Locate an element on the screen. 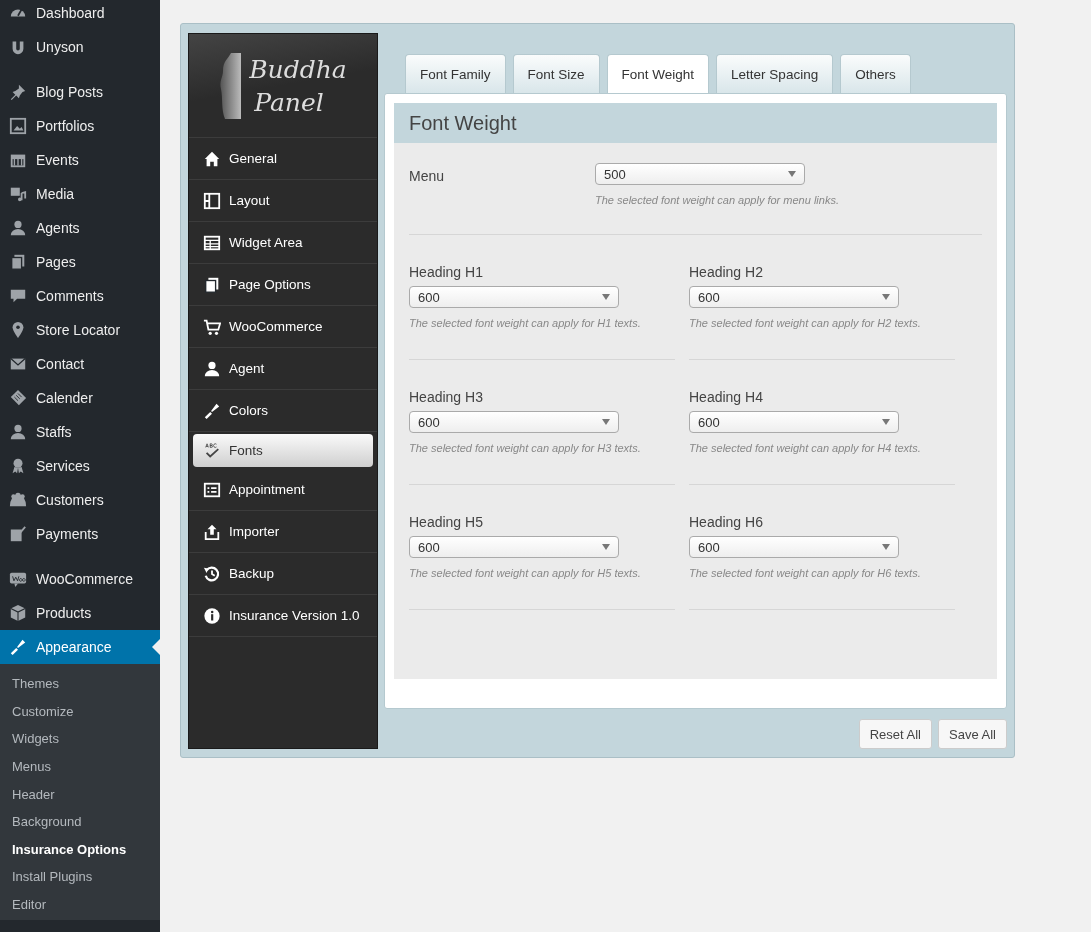 The image size is (1091, 932). admin-menu-item: Pages is located at coordinates (80, 262).